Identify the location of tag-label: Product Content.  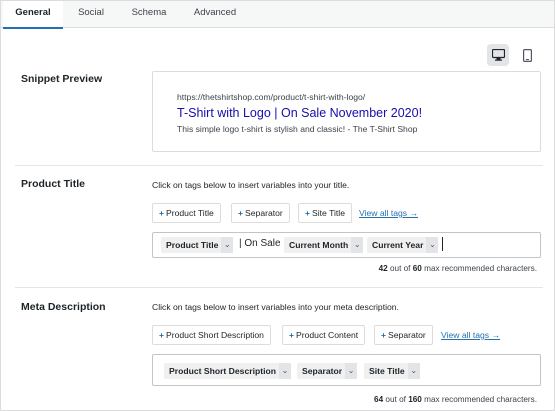
(327, 335).